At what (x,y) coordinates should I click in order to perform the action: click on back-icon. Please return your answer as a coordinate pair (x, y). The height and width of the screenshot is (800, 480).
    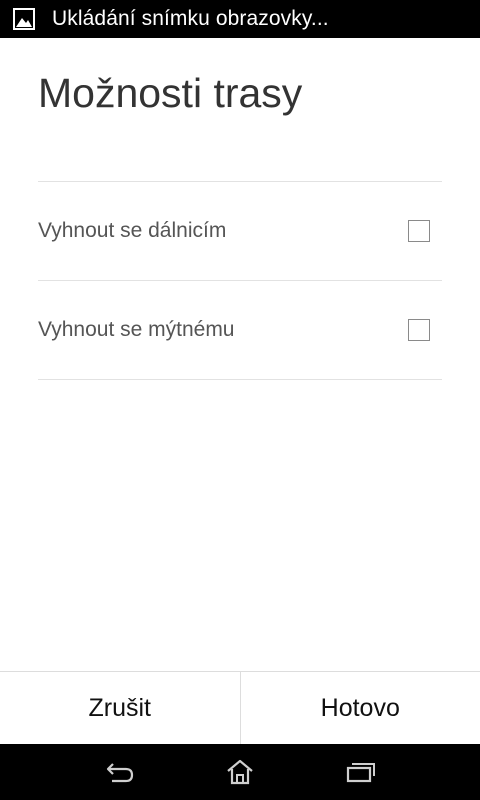
    Looking at the image, I should click on (120, 773).